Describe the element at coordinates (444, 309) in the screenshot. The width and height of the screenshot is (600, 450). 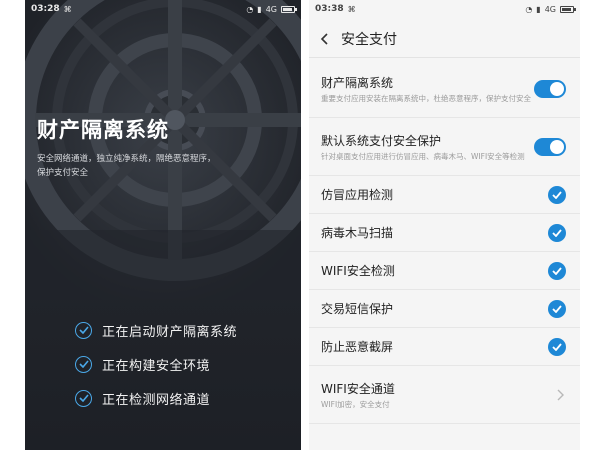
I see `setting-row-check: 交易短信保护` at that location.